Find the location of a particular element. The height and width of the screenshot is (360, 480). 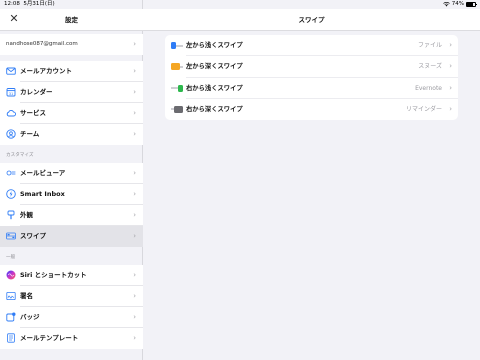

siri-icon is located at coordinates (11, 275).